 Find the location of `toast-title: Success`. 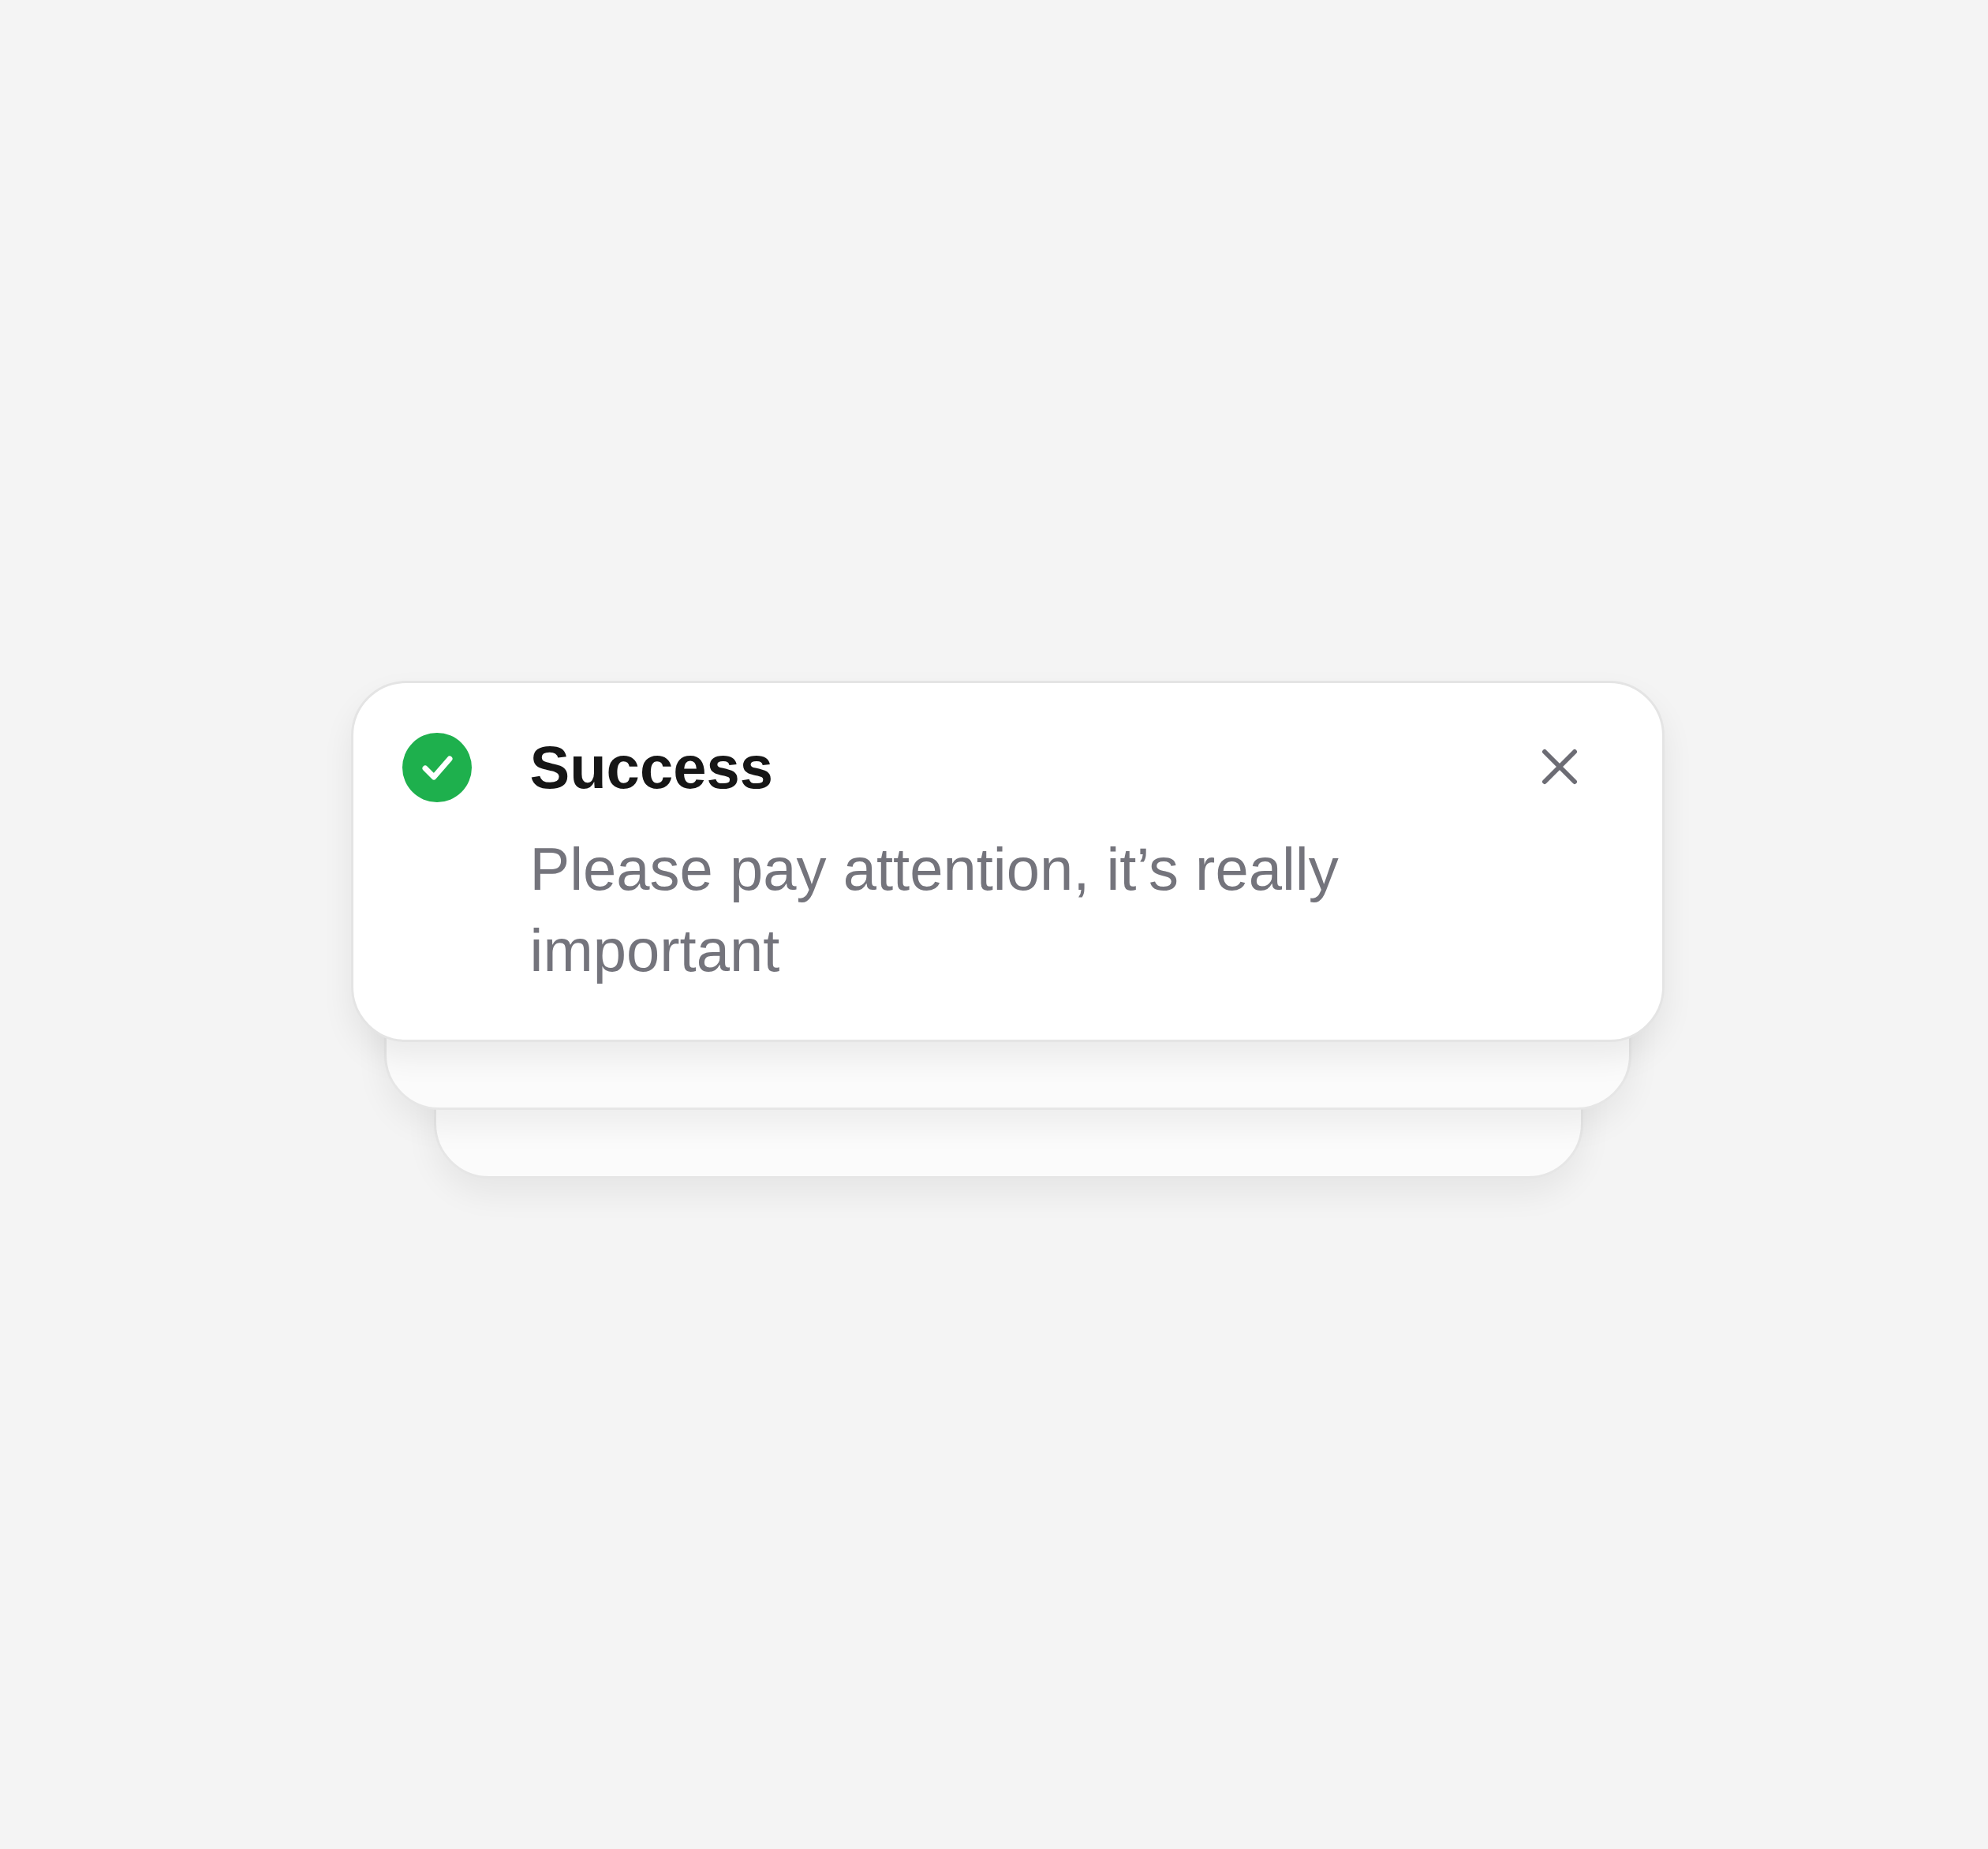

toast-title: Success is located at coordinates (651, 767).